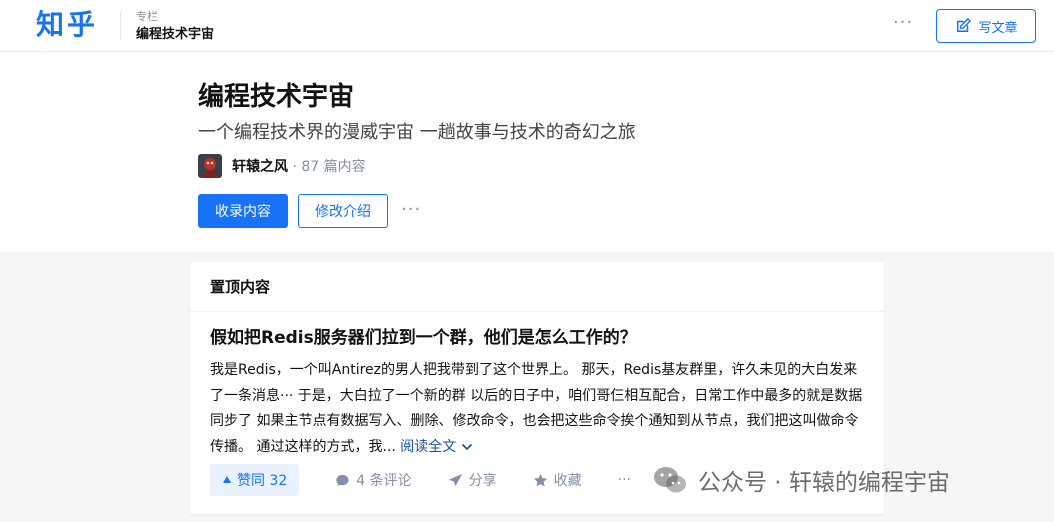 The height and width of the screenshot is (522, 1054). I want to click on write-article-button: 写文章, so click(986, 26).